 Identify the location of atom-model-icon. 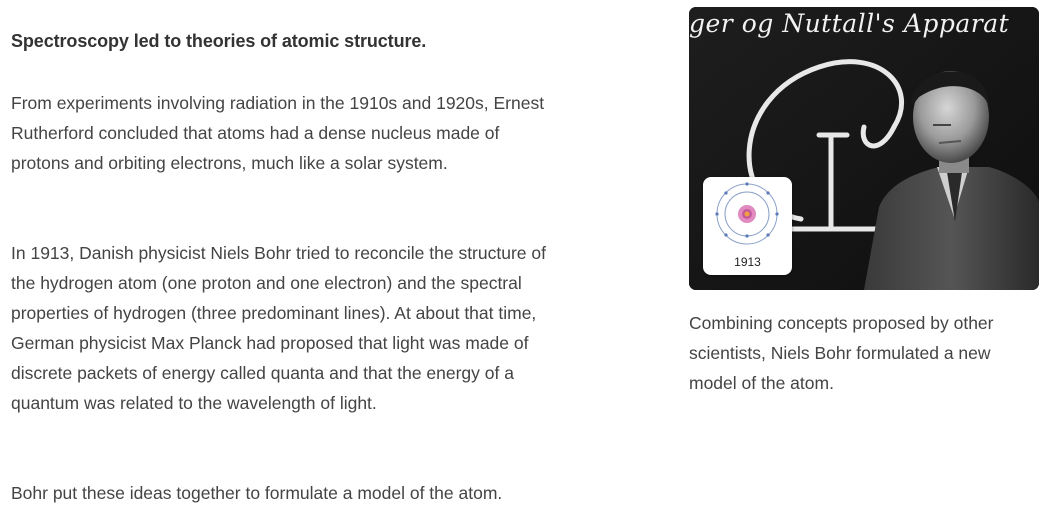
(747, 213).